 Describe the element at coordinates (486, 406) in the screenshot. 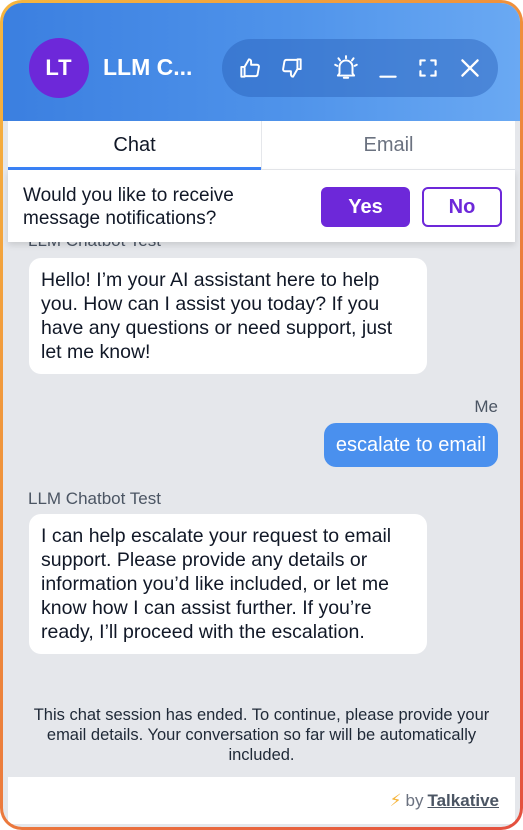

I see `message-sender: Me` at that location.